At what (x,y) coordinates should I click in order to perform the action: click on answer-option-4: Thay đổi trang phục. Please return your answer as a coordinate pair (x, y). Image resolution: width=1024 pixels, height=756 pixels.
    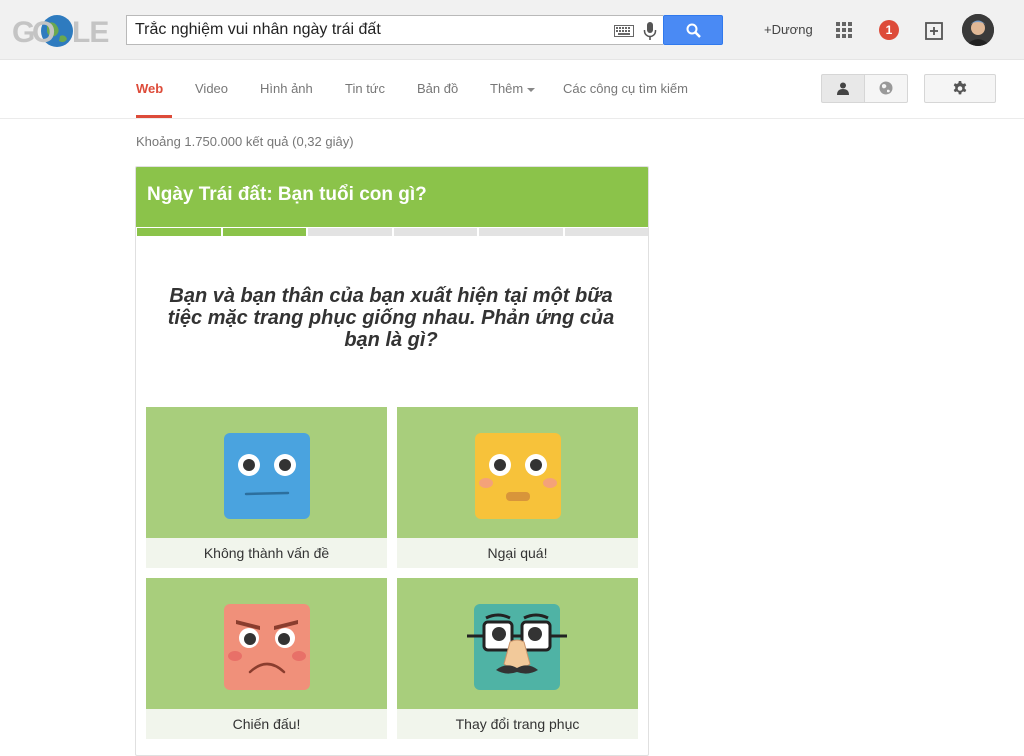
    Looking at the image, I should click on (517, 658).